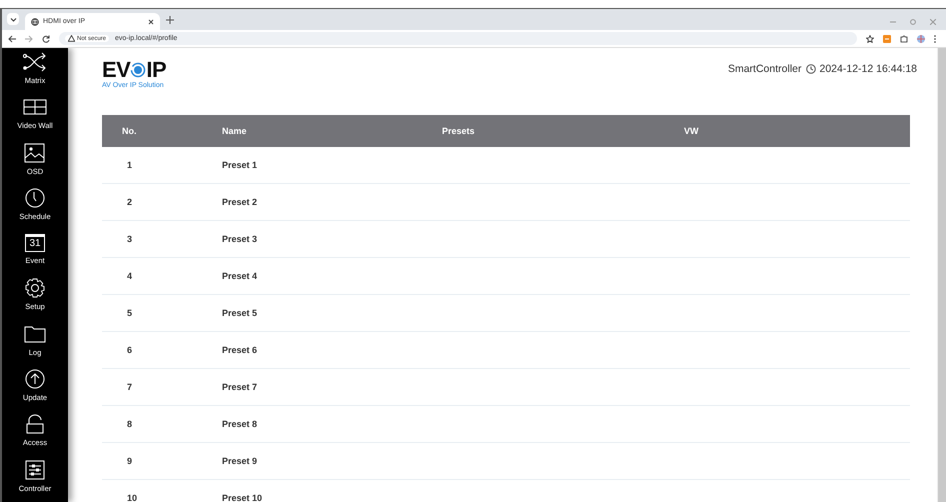  Describe the element at coordinates (129, 202) in the screenshot. I see `row-number: 2` at that location.